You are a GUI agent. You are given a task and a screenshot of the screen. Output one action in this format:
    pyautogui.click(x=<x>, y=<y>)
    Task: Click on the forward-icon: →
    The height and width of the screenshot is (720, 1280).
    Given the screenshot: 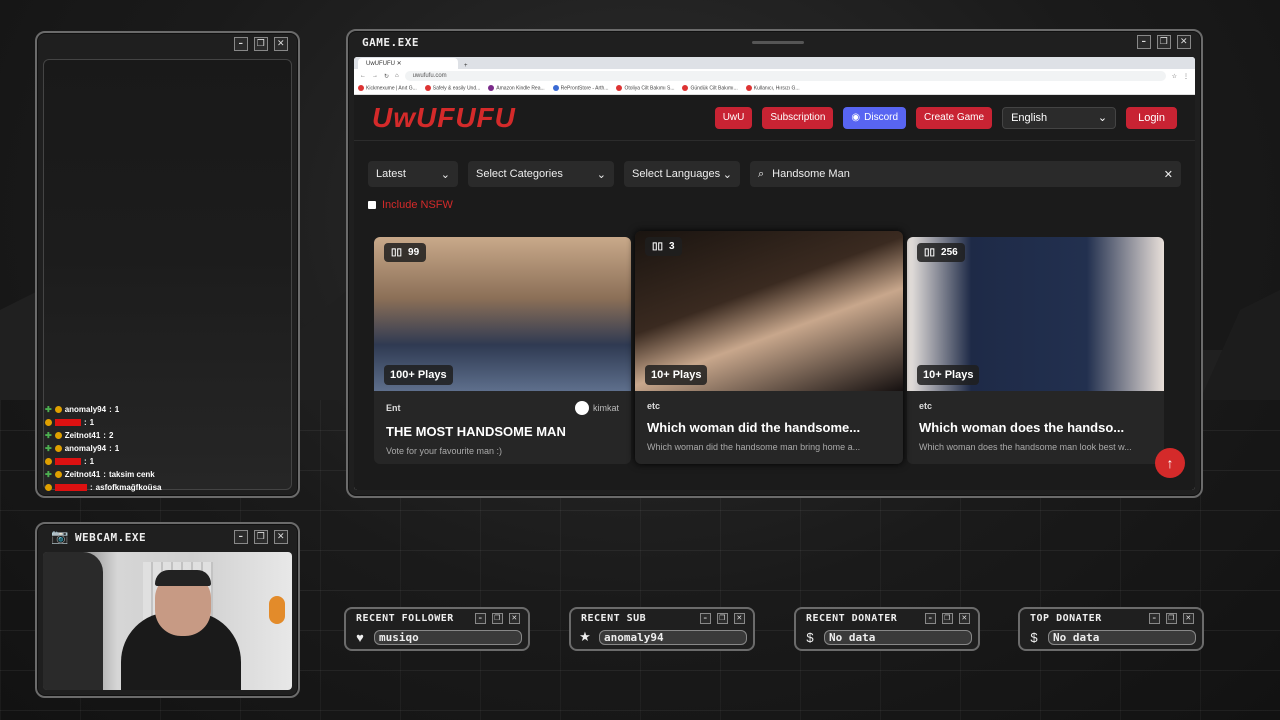 What is the action you would take?
    pyautogui.click(x=375, y=76)
    